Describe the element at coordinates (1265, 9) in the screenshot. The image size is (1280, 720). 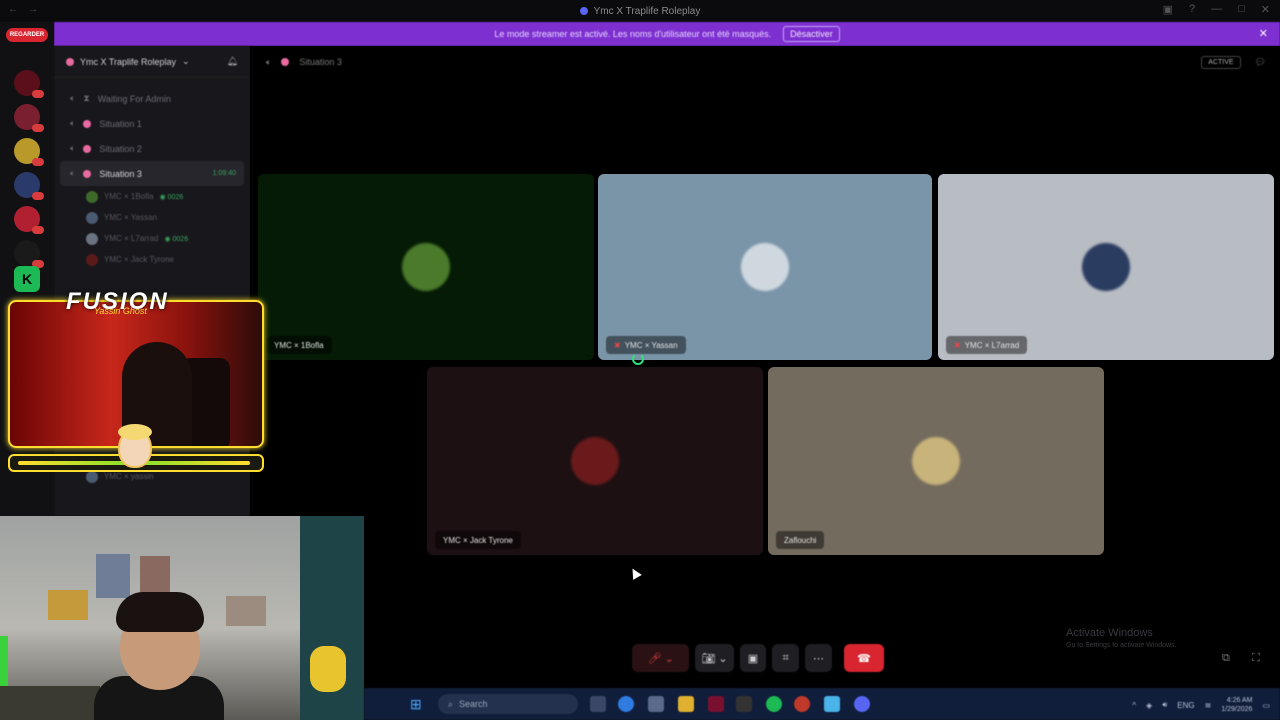
I see `close-window-icon: ✕` at that location.